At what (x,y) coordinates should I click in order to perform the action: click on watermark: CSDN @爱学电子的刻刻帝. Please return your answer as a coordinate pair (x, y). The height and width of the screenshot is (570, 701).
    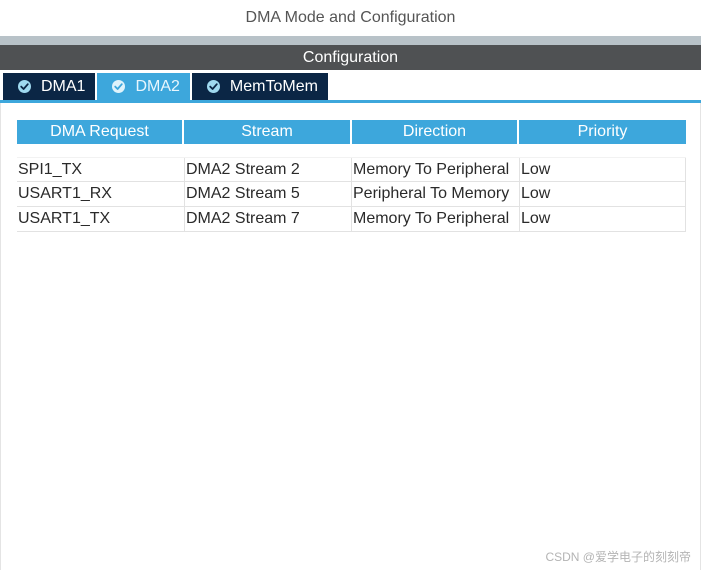
    Looking at the image, I should click on (618, 557).